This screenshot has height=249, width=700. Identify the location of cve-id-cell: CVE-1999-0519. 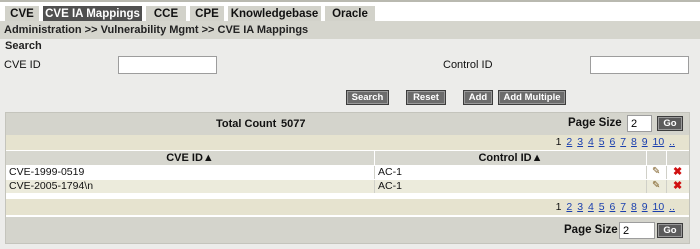
(190, 172).